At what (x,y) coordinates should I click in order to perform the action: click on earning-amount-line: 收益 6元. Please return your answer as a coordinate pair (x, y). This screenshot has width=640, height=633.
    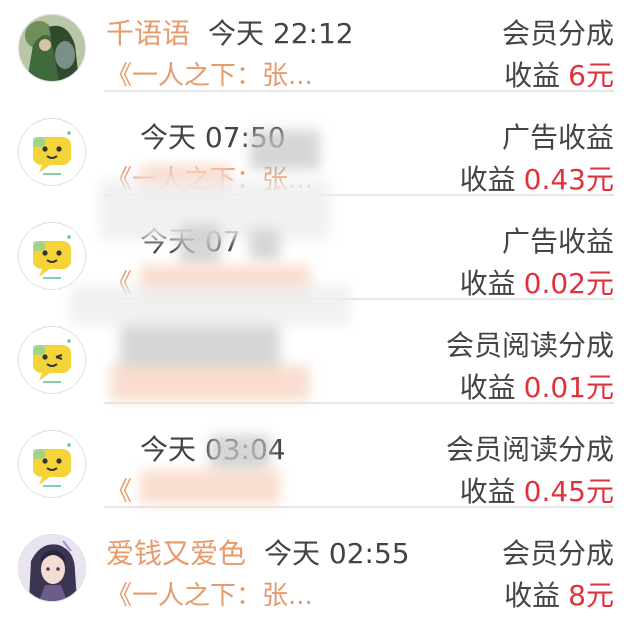
    Looking at the image, I should click on (559, 76).